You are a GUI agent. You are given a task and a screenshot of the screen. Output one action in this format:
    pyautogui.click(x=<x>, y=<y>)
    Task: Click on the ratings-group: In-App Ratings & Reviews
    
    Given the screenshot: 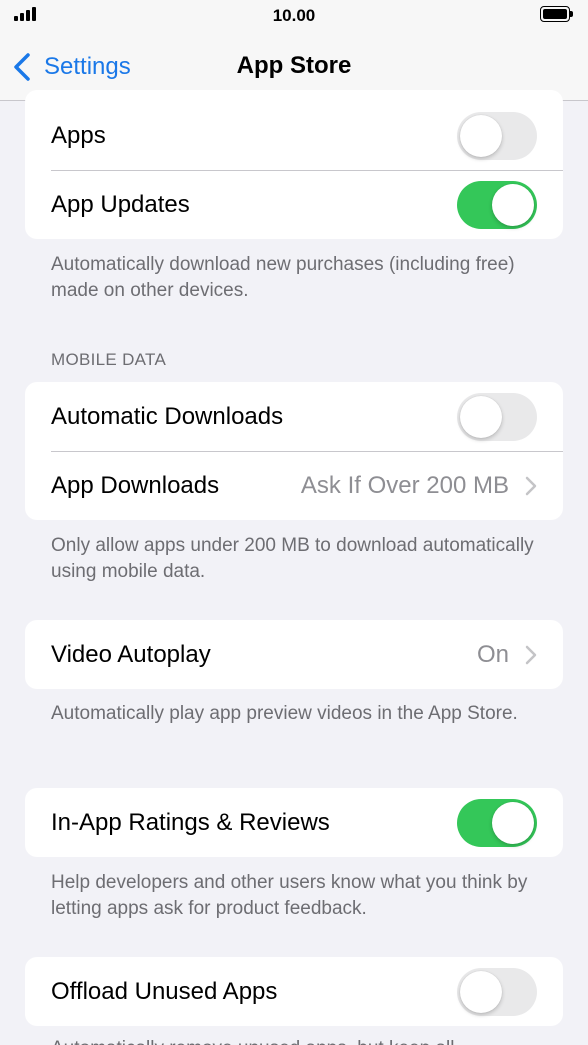 What is the action you would take?
    pyautogui.click(x=294, y=822)
    